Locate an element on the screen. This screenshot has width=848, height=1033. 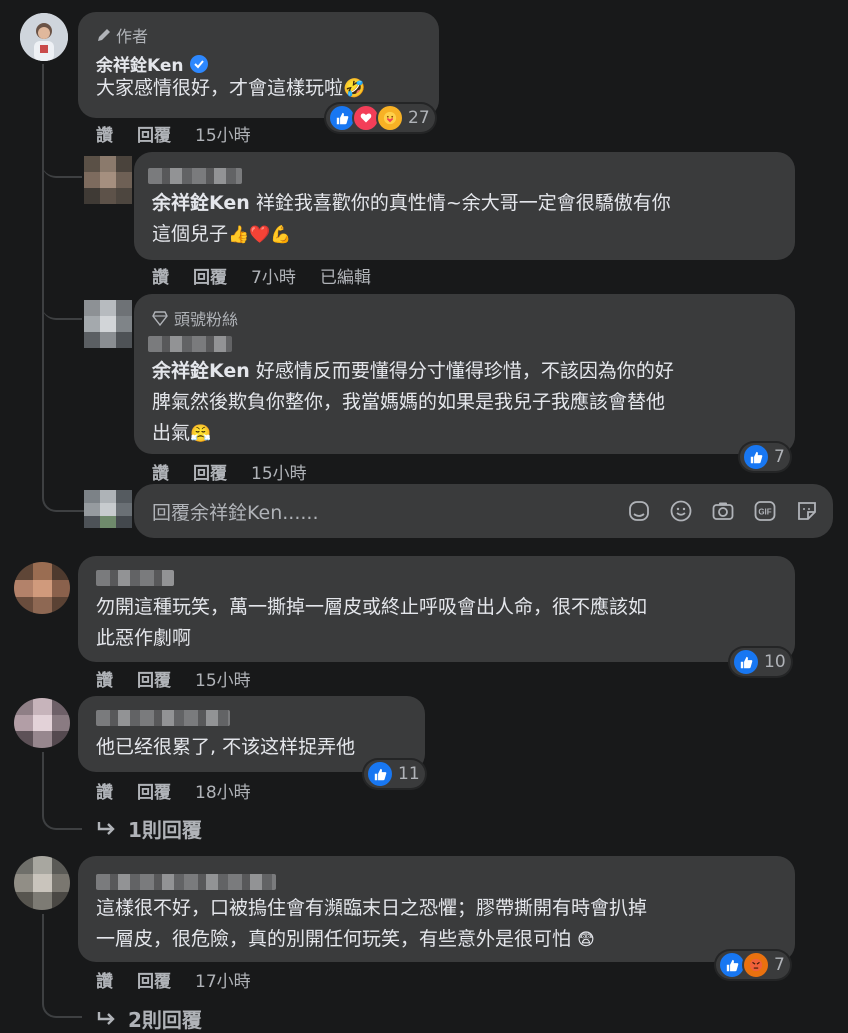
svg-text: GIF is located at coordinates (764, 512).